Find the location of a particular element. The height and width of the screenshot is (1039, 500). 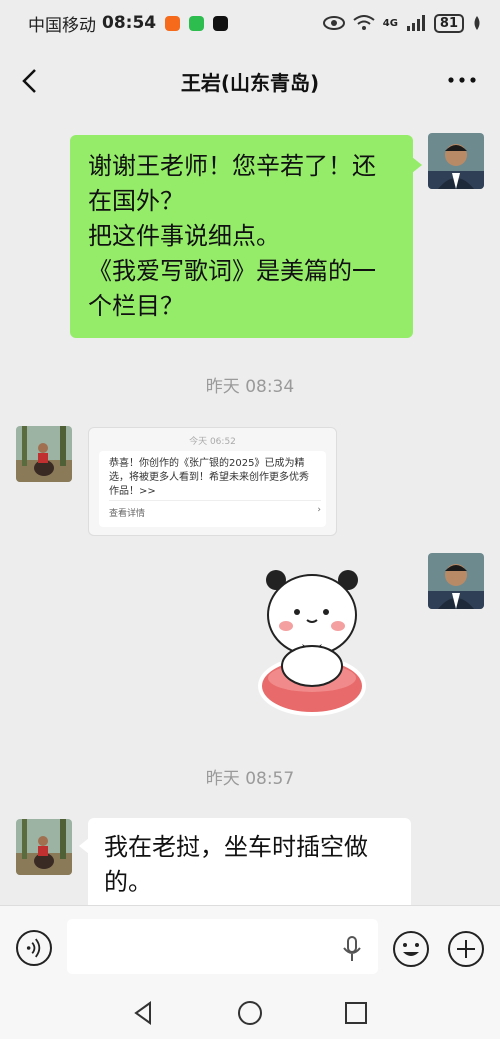

network-label: 4G is located at coordinates (390, 23).